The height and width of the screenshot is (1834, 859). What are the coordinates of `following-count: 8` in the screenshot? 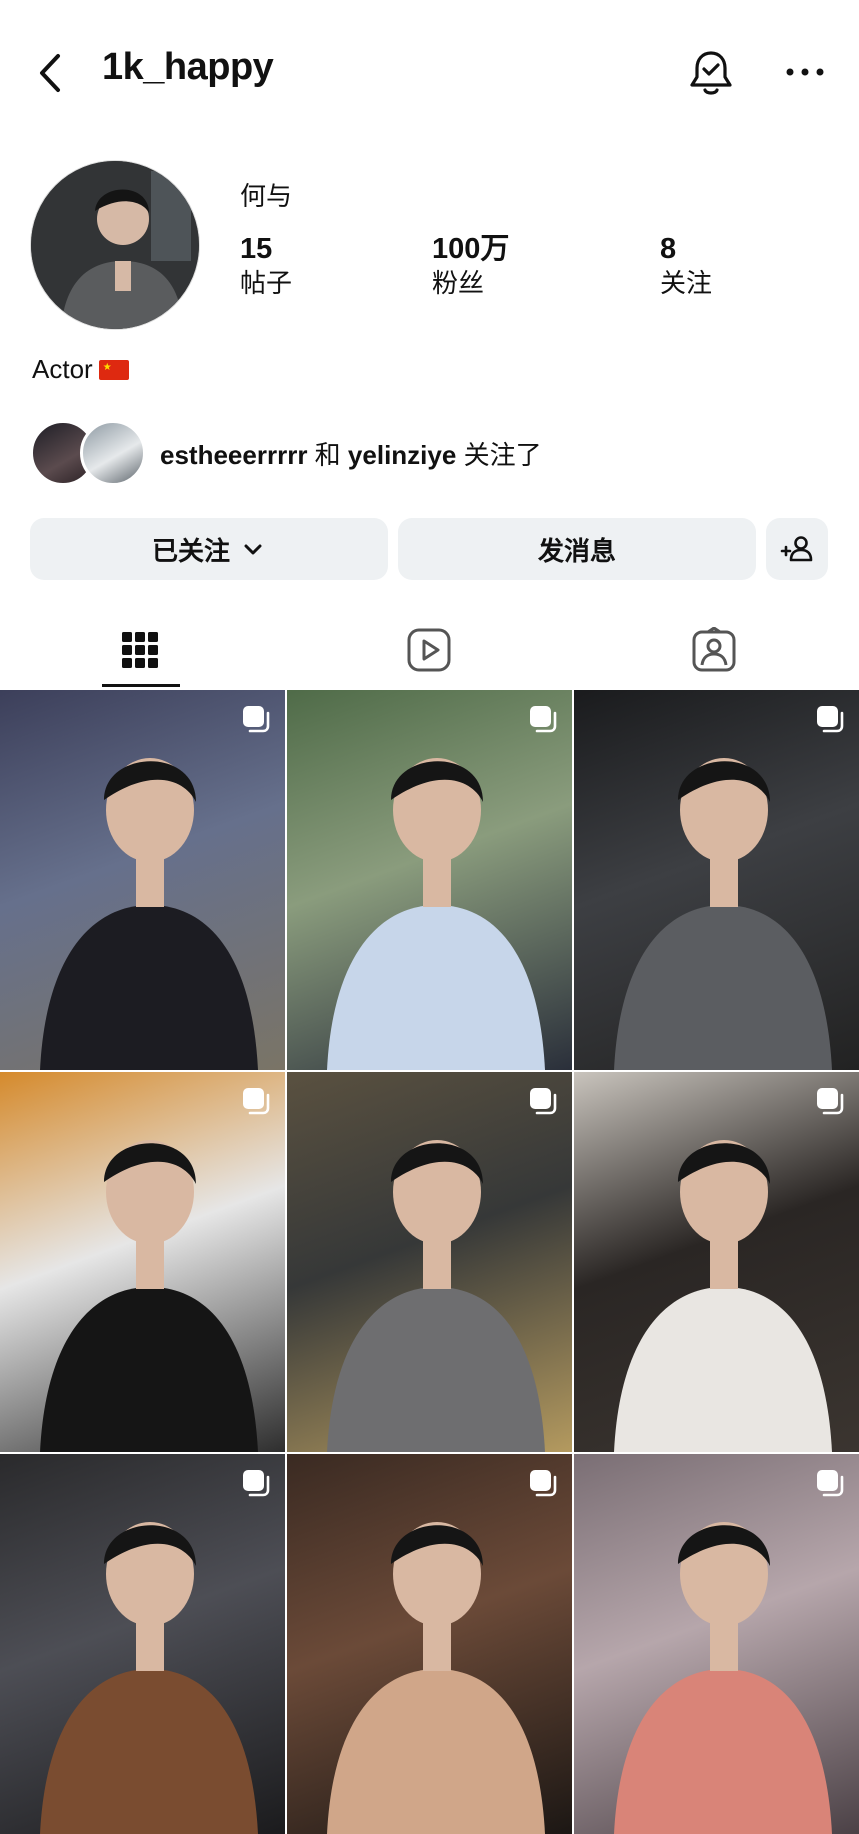 It's located at (668, 249).